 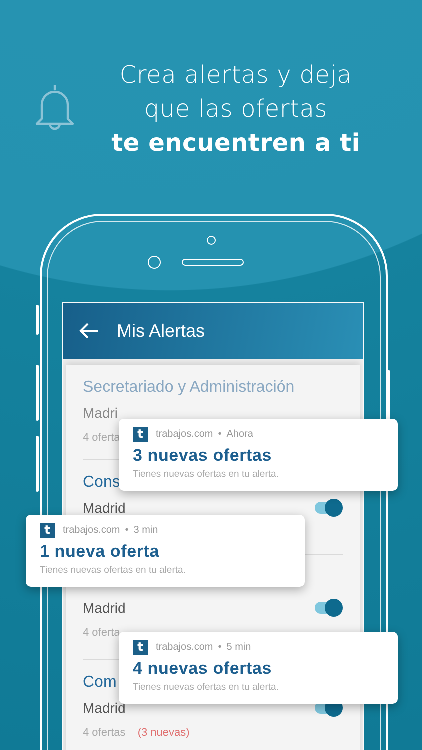 I want to click on headline-text: que las ofertas, so click(x=236, y=109).